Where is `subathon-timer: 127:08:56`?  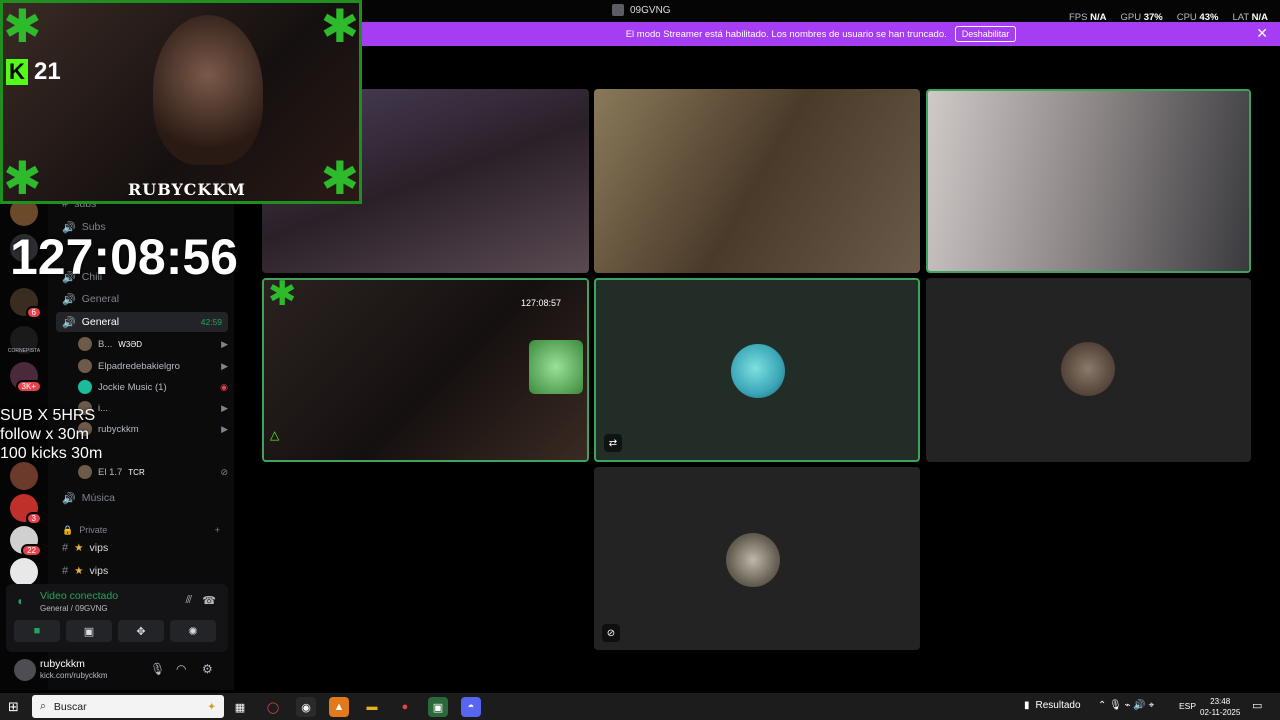
subathon-timer: 127:08:56 is located at coordinates (124, 257).